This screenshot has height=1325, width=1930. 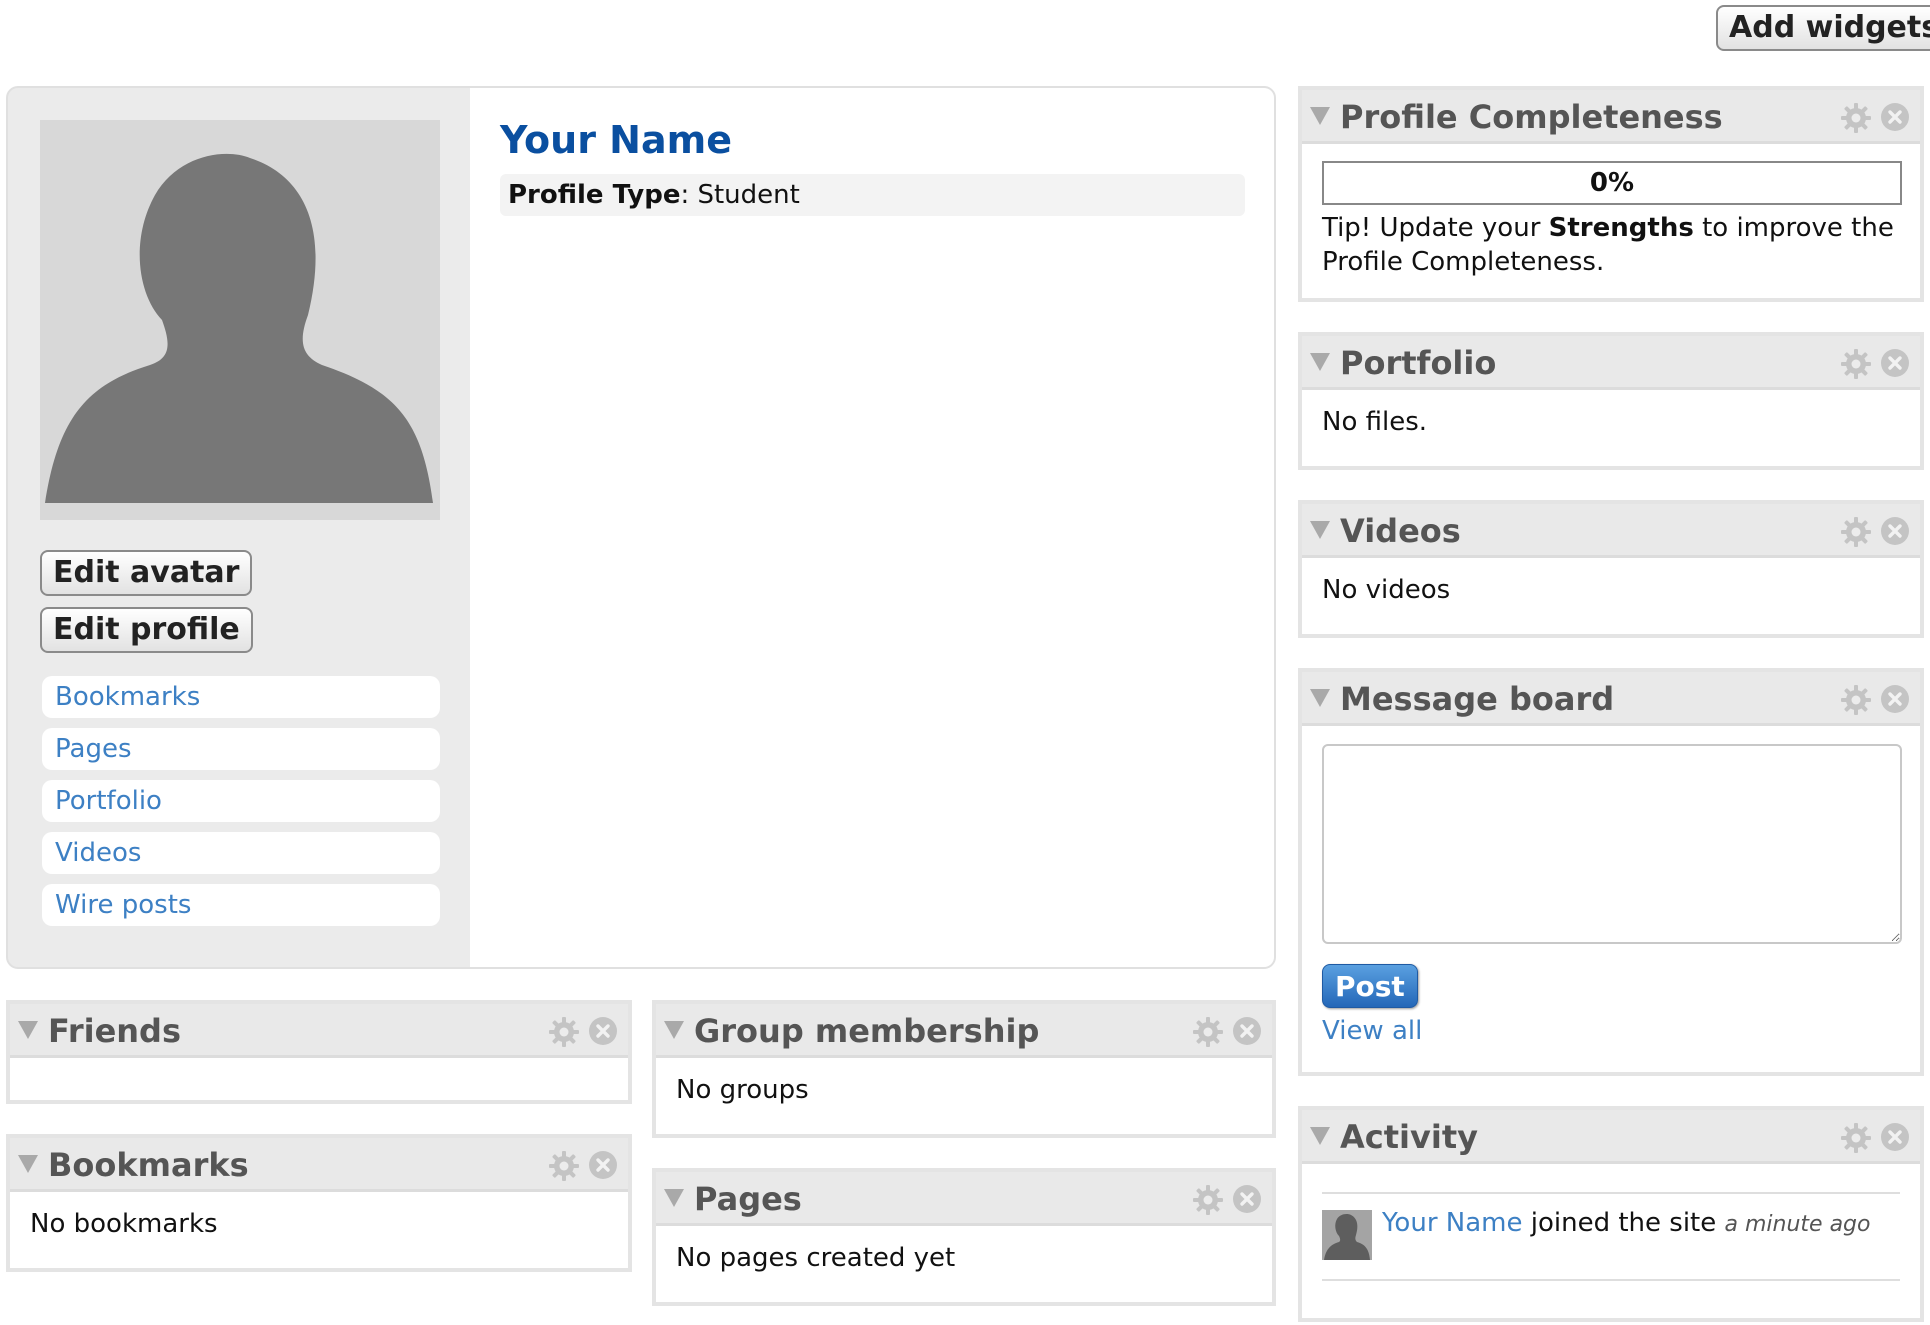 I want to click on activity-item: Your Name joined the site a minute ago, so click(x=1611, y=1236).